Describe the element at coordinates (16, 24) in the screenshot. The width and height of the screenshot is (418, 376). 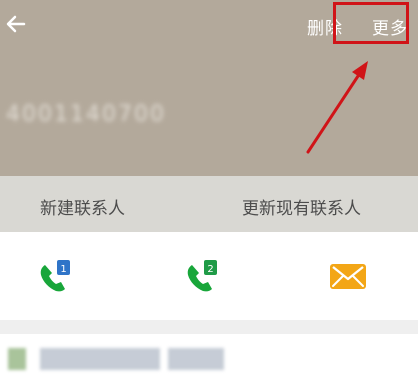
I see `back-arrow-icon` at that location.